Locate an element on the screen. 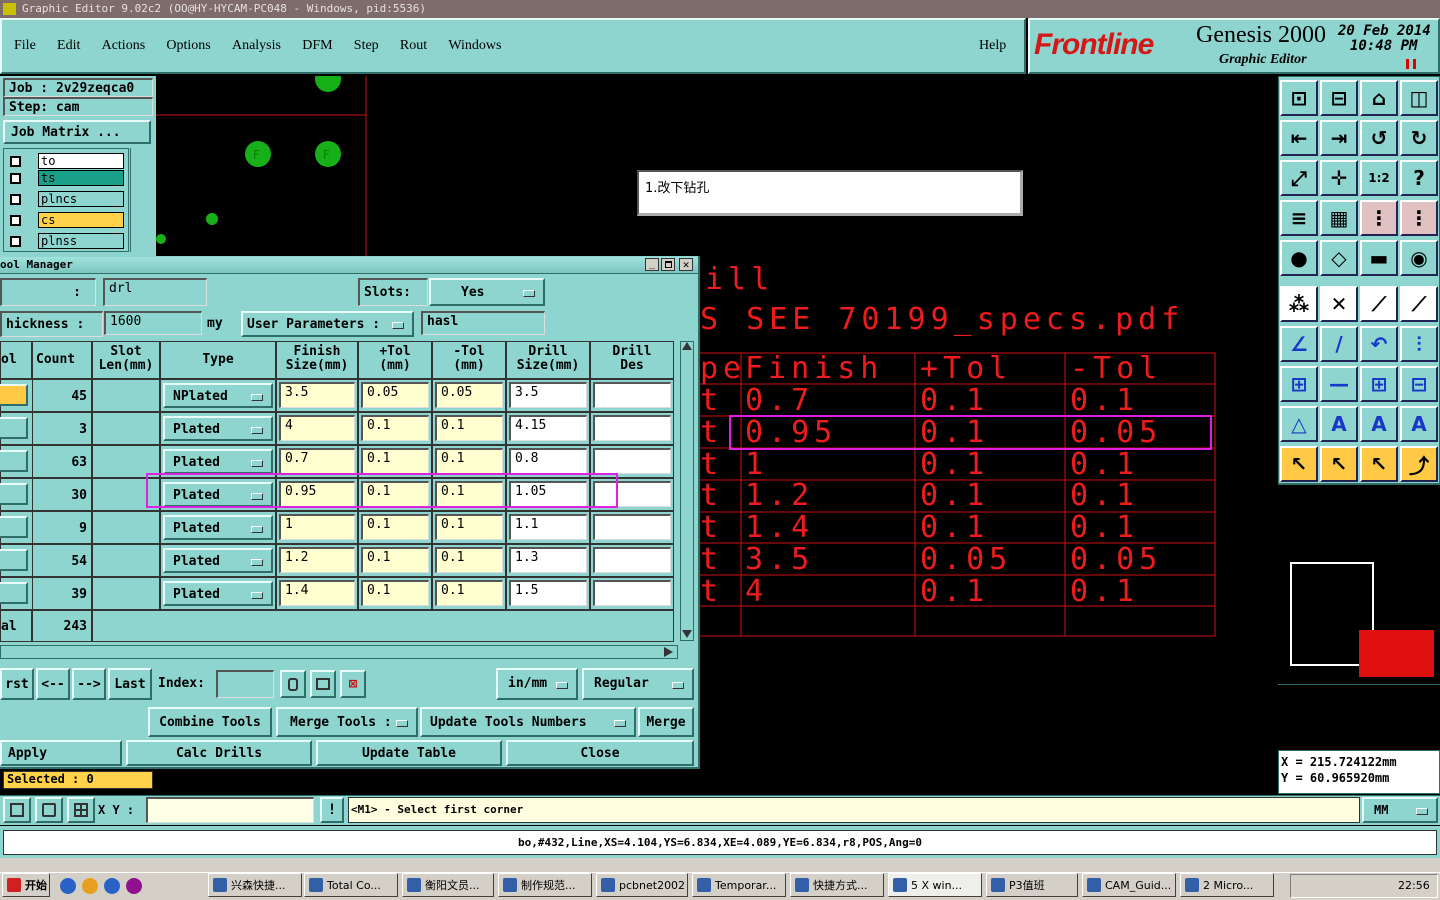  layer-scroll is located at coordinates (142, 200).